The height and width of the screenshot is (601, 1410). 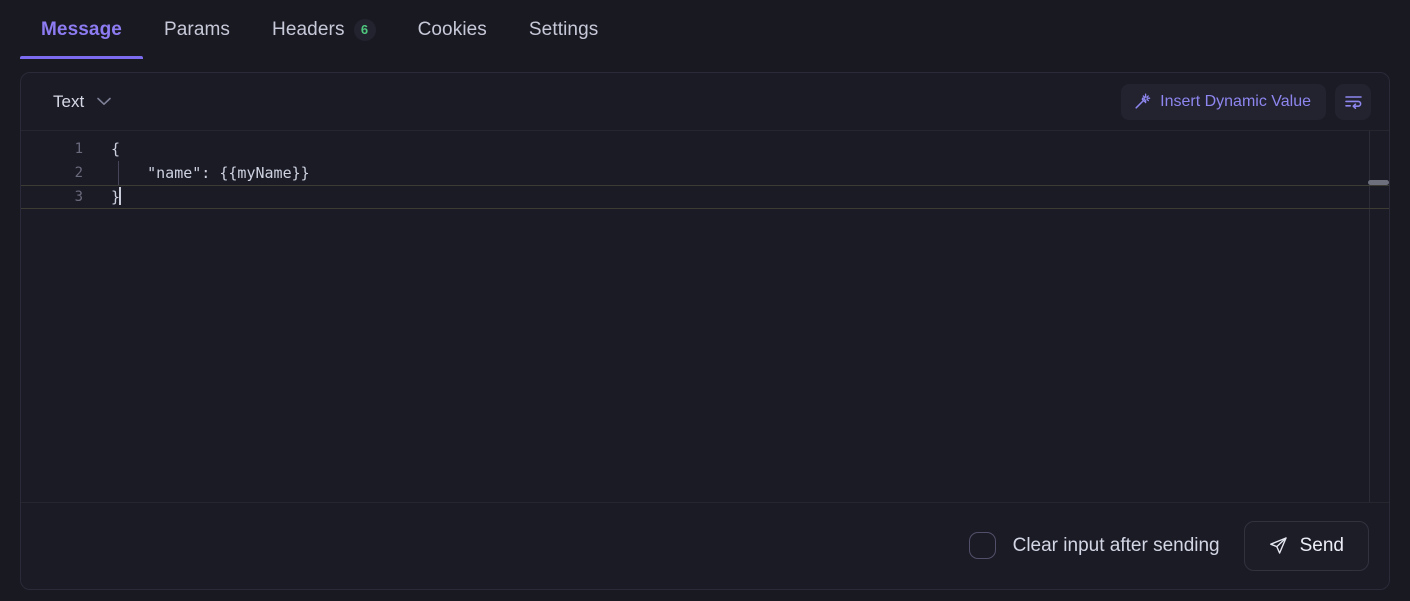 I want to click on line-content: {, so click(x=116, y=149).